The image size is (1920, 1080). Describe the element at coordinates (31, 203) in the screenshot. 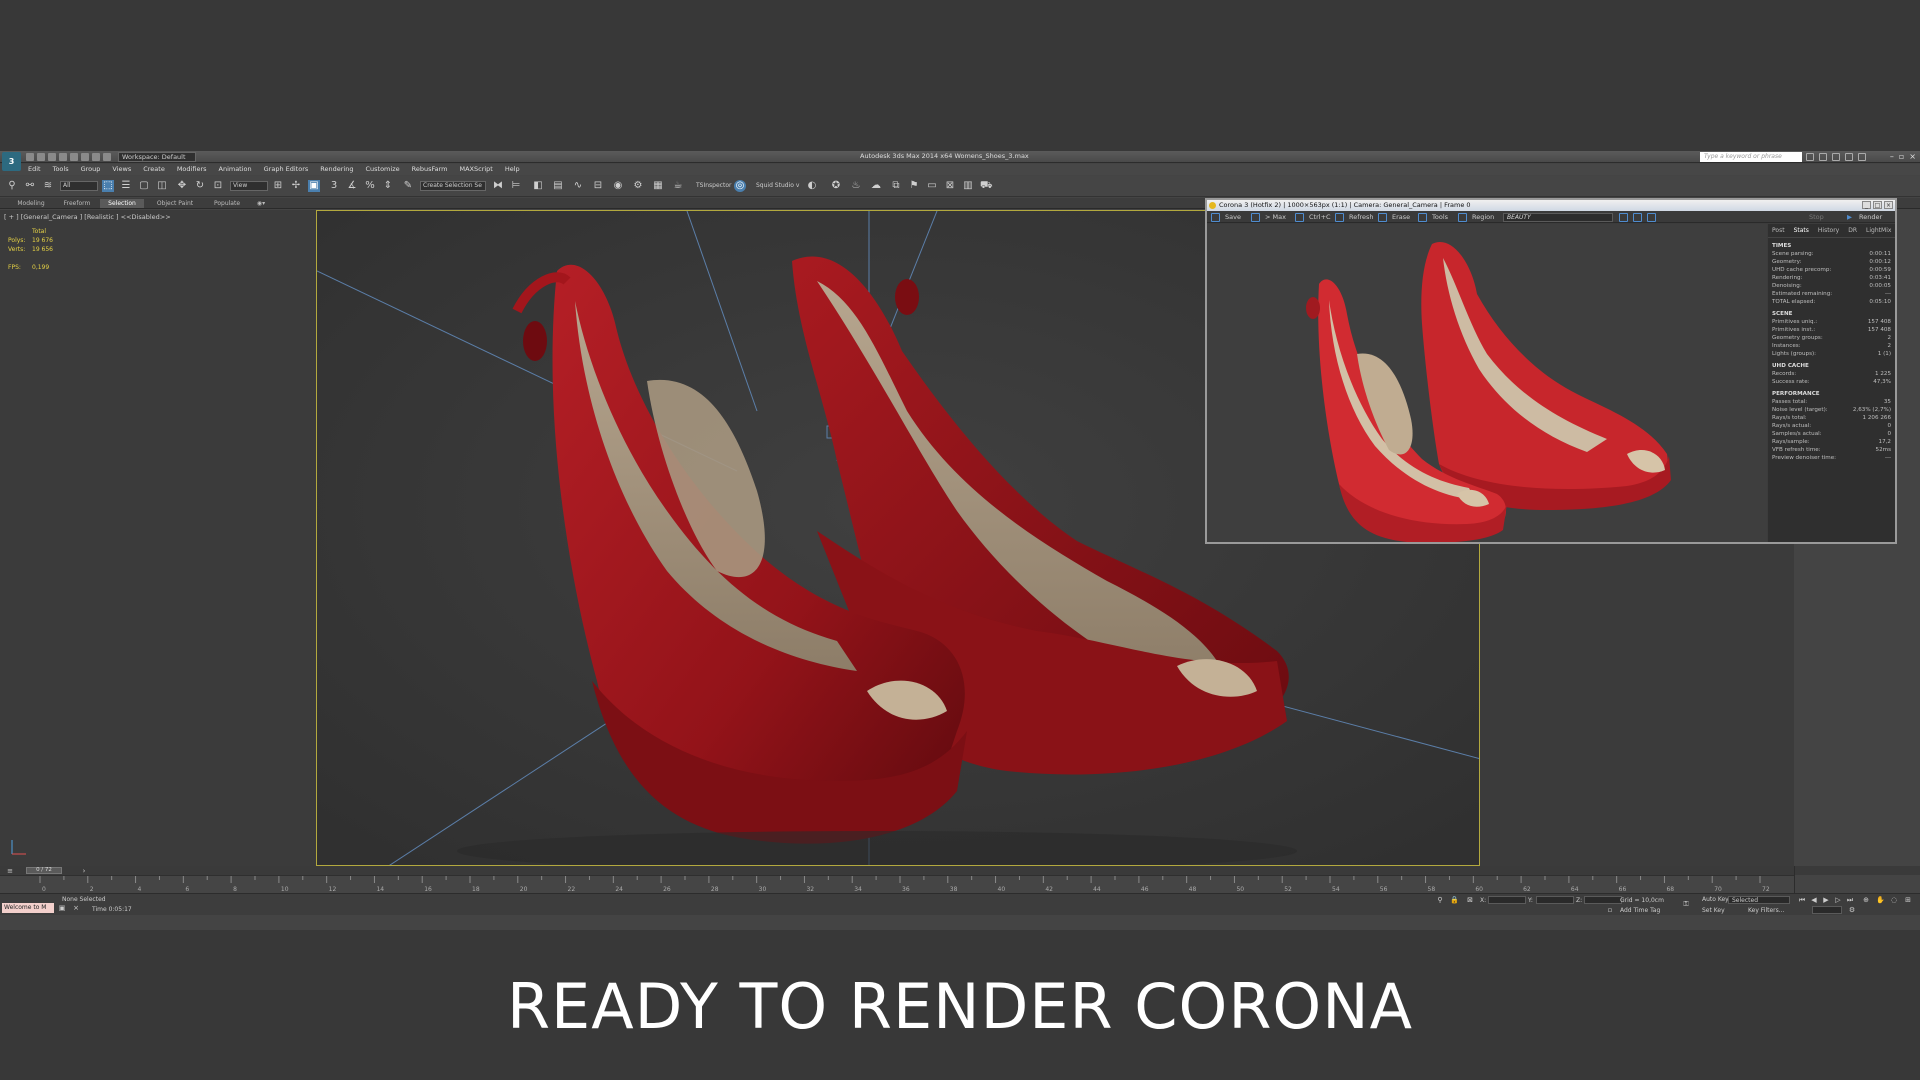

I see `tab-modeling: Modeling` at that location.